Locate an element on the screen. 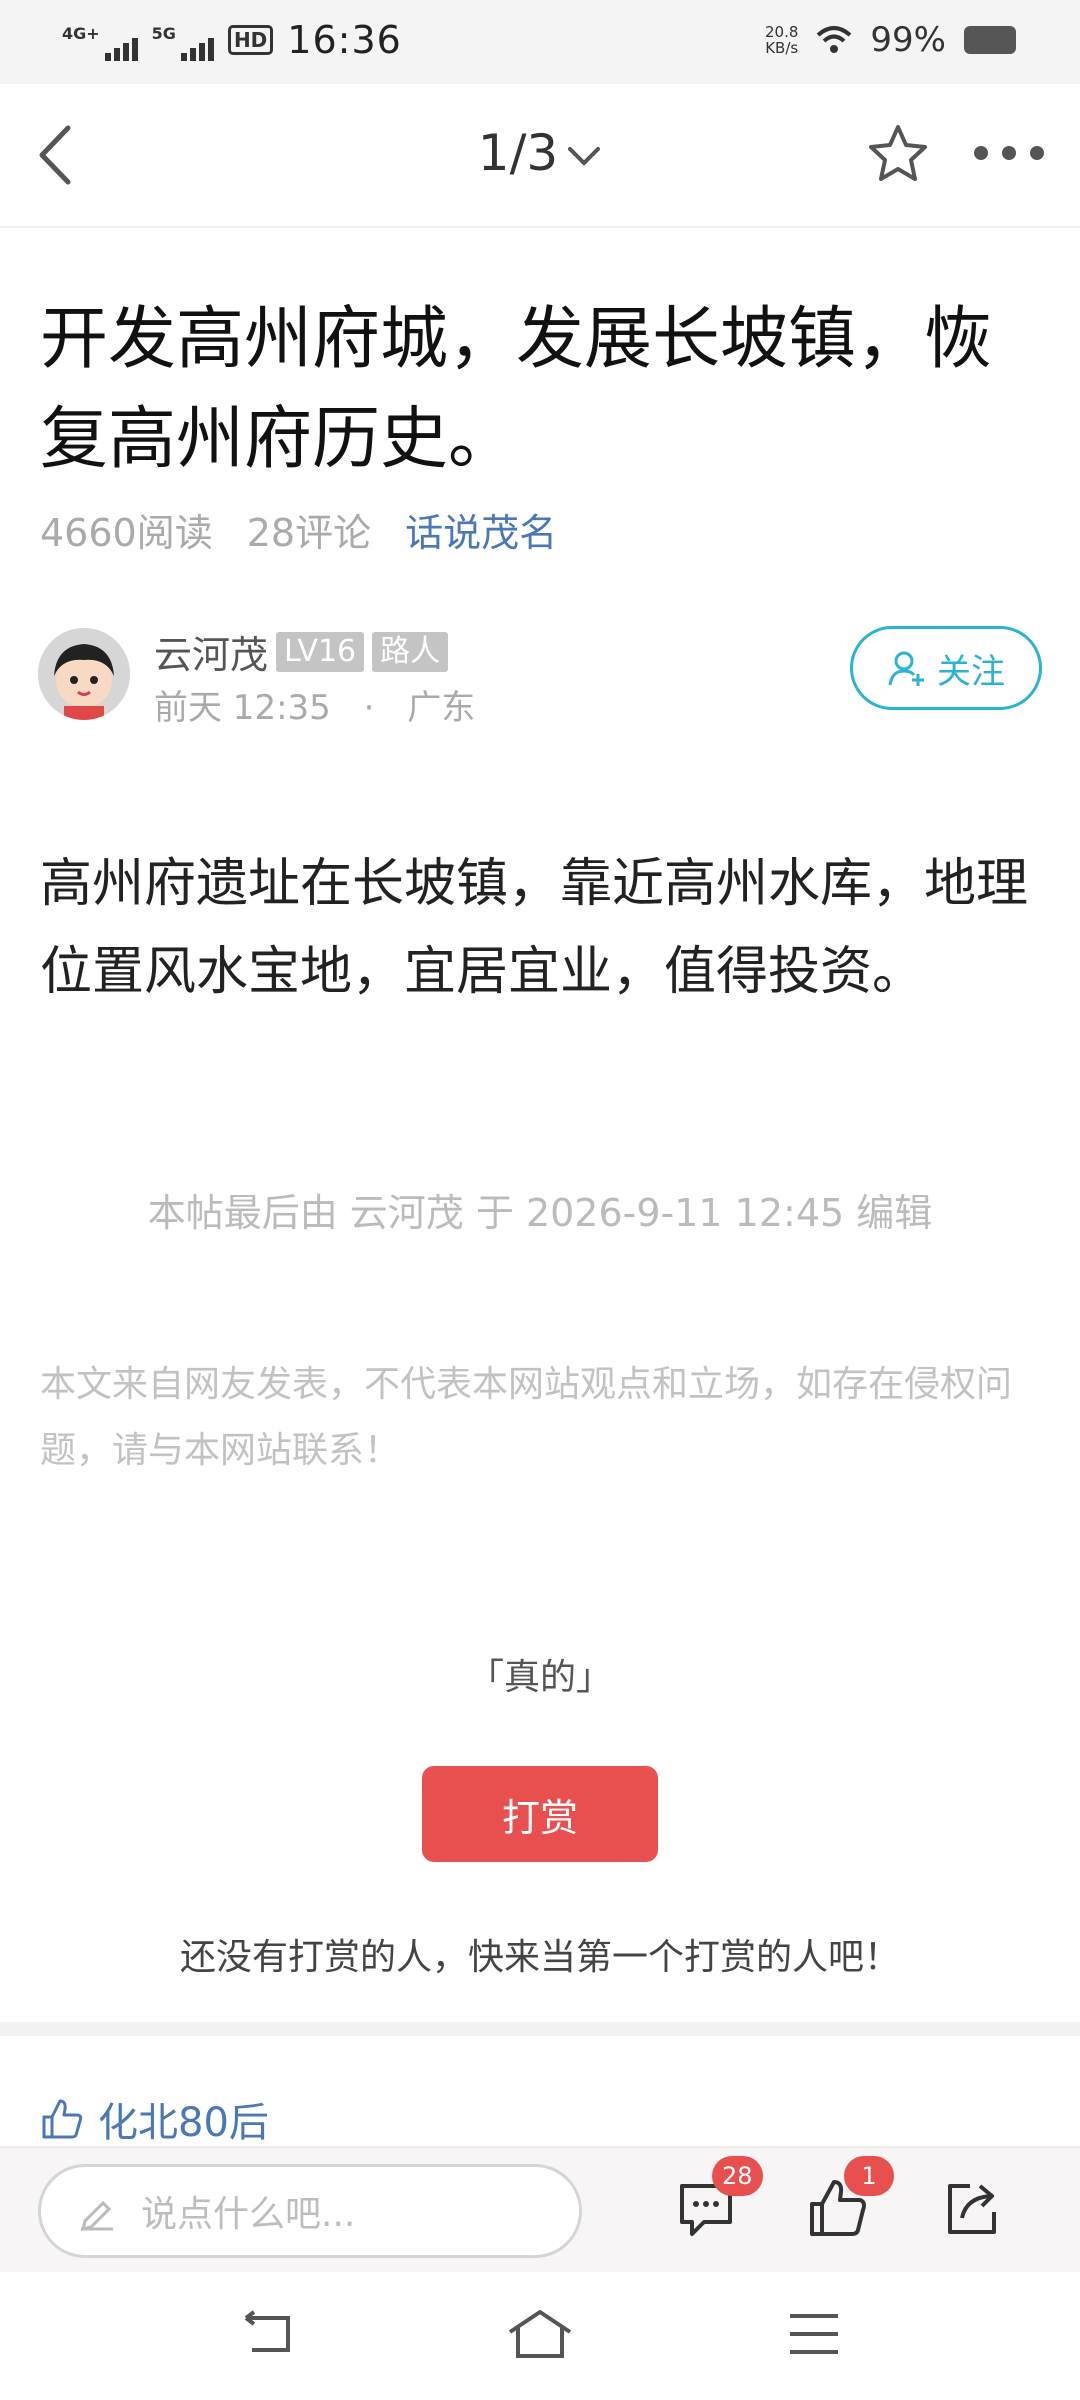 The height and width of the screenshot is (2400, 1080). add-user-icon is located at coordinates (906, 668).